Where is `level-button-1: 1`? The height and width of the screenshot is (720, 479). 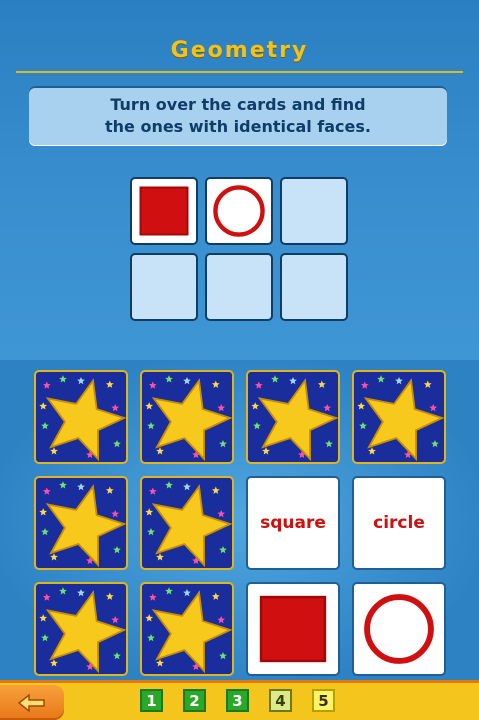
level-button-1: 1 is located at coordinates (151, 700).